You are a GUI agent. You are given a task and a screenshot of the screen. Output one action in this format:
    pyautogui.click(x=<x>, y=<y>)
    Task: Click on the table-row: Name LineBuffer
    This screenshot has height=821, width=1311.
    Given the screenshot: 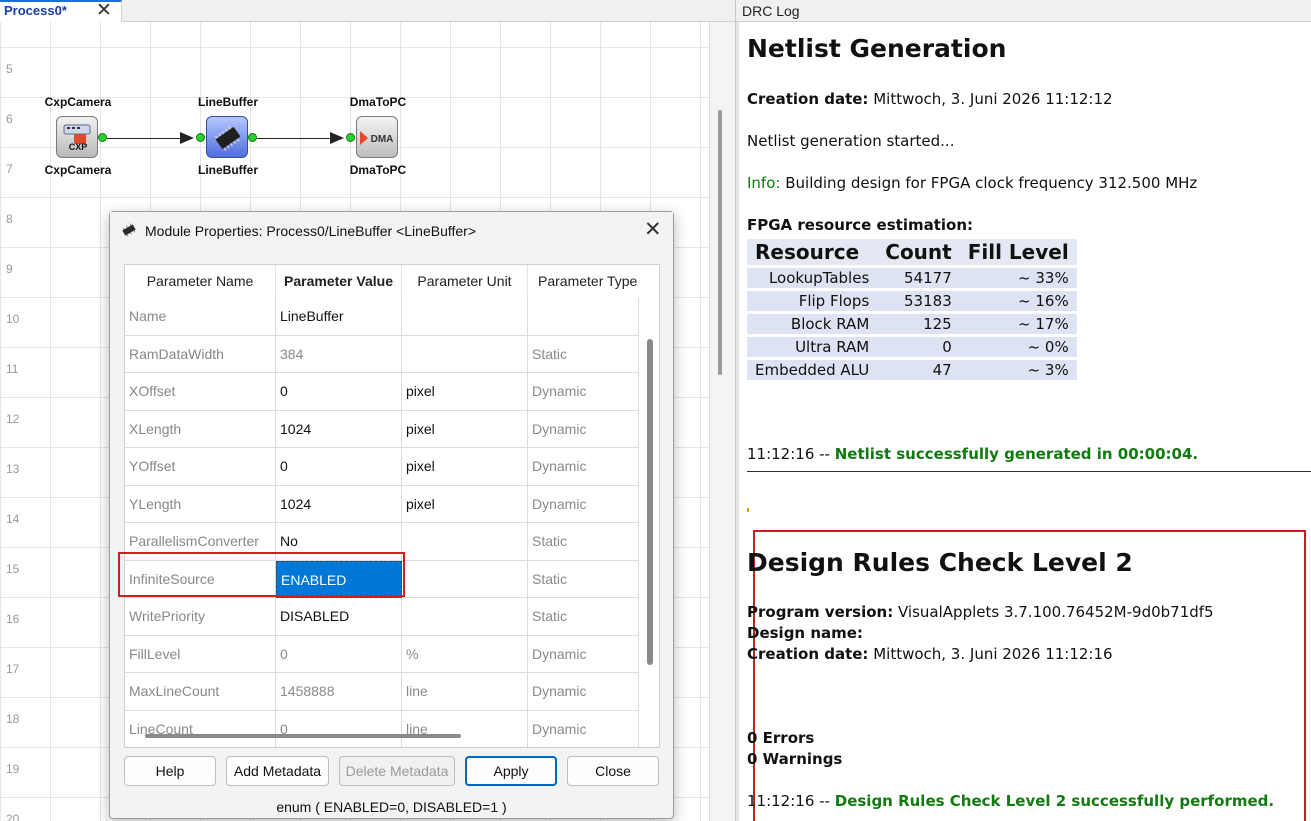 What is the action you would take?
    pyautogui.click(x=382, y=317)
    